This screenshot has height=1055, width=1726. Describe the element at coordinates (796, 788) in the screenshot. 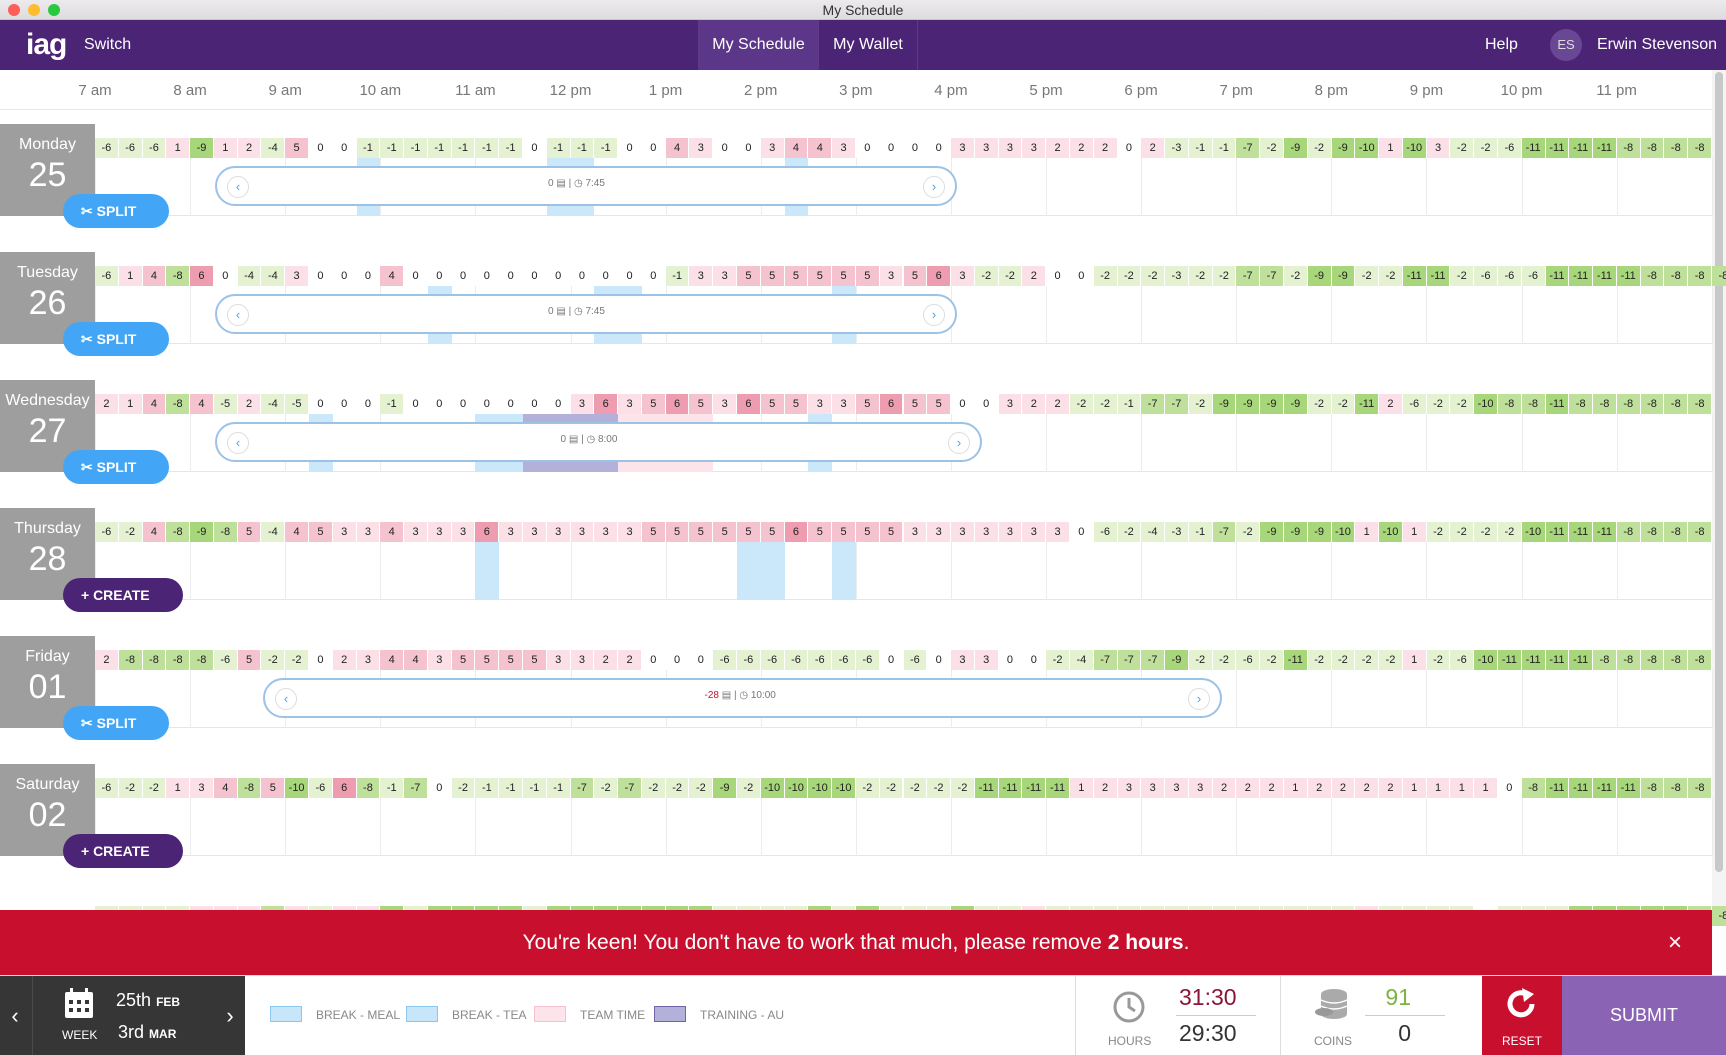

I see `demand-cell: -10` at that location.